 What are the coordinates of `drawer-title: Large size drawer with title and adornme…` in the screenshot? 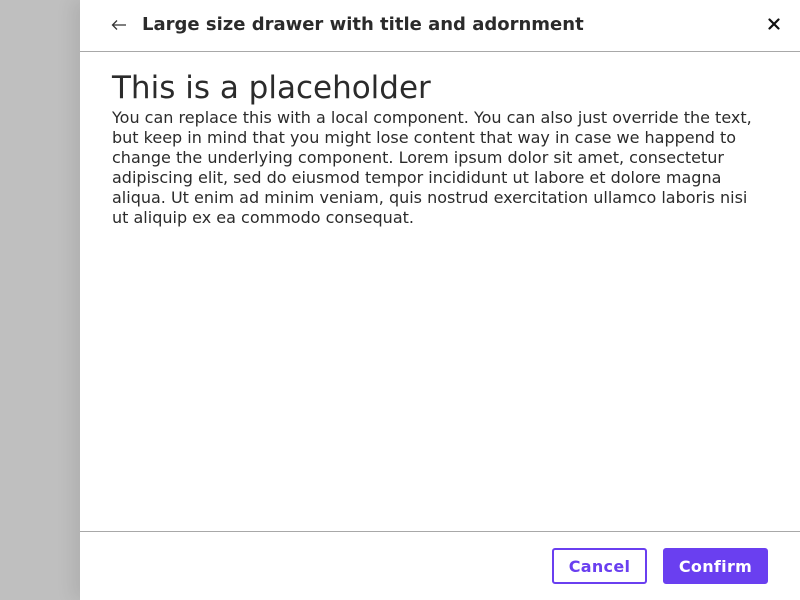 It's located at (363, 24).